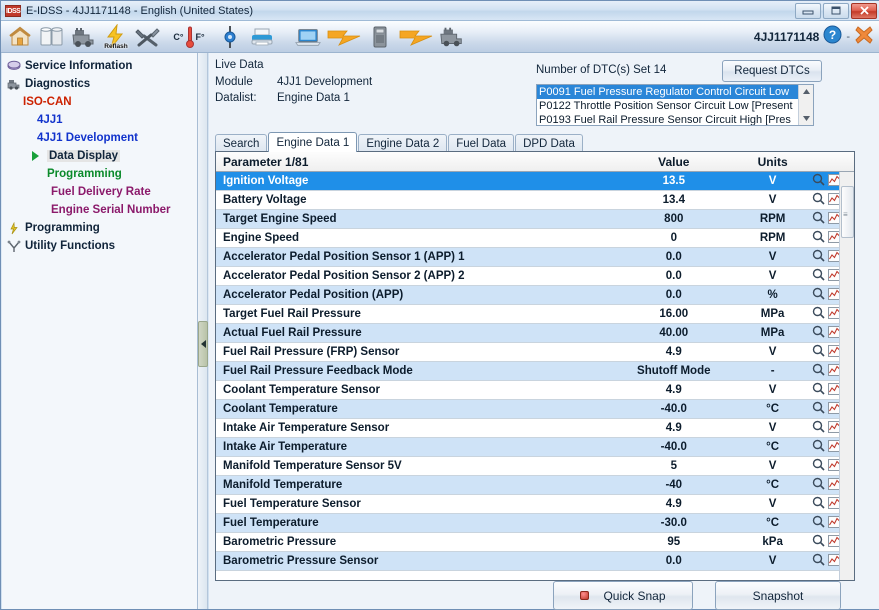  I want to click on table-row: Fuel Temperature -30.0 °C, so click(535, 523).